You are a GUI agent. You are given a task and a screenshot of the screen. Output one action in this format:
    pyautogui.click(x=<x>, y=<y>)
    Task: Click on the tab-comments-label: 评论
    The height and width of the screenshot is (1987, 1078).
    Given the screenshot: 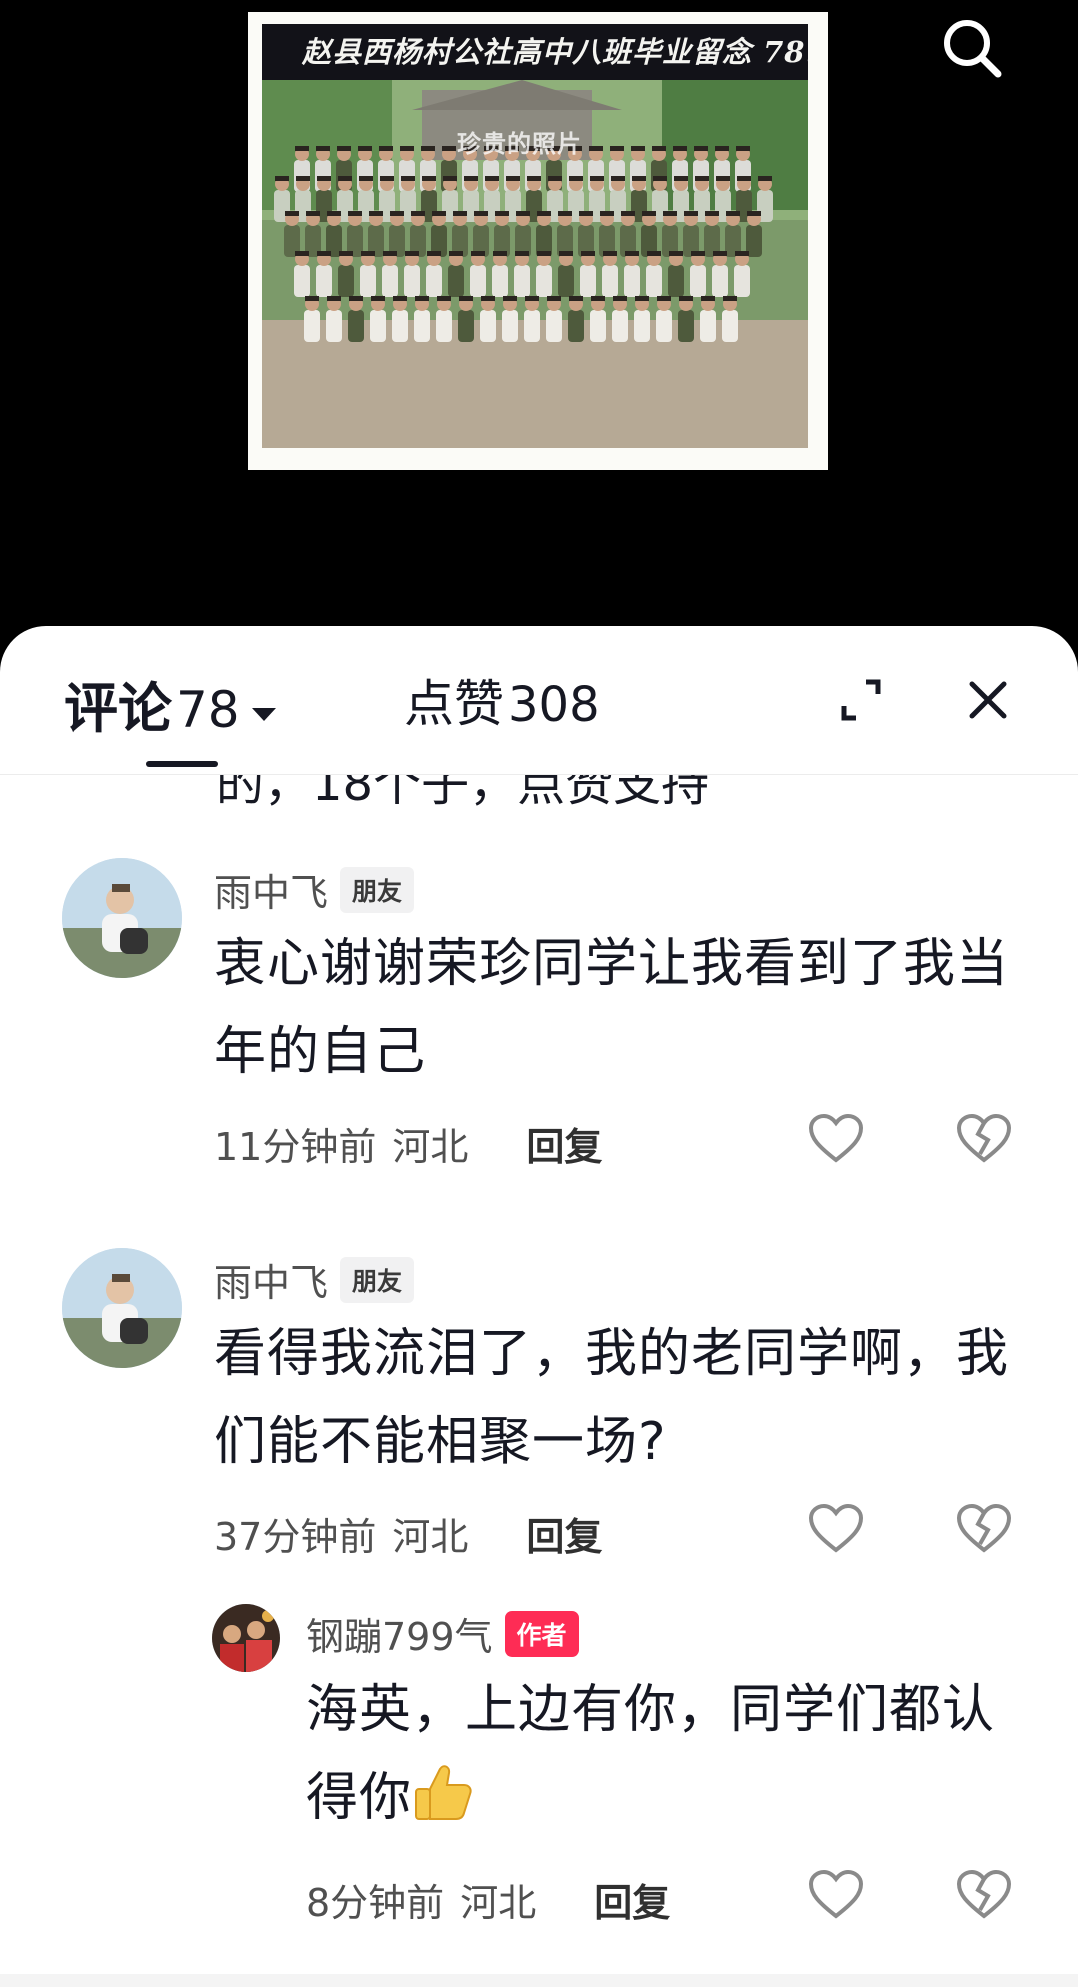 What is the action you would take?
    pyautogui.click(x=118, y=708)
    